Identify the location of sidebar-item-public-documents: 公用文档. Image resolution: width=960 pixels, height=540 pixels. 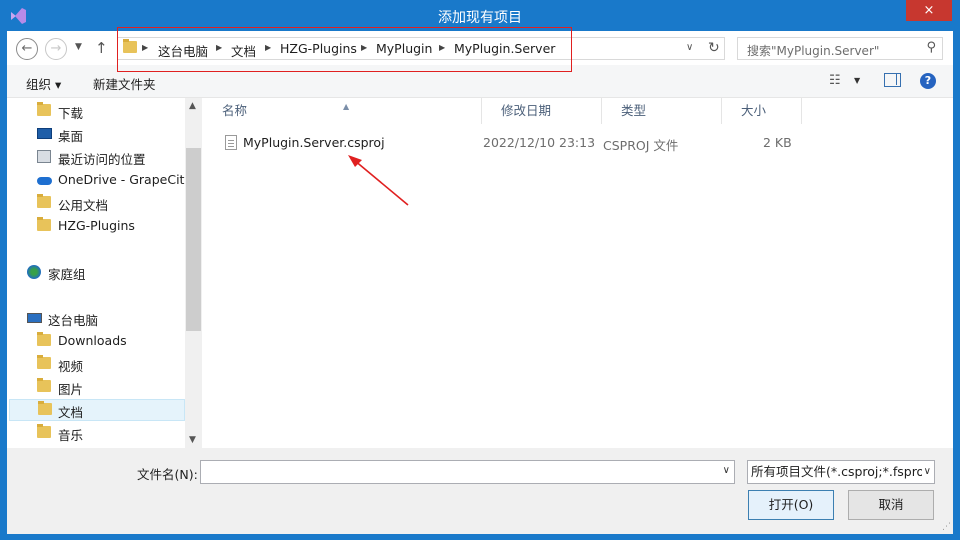
(111, 204).